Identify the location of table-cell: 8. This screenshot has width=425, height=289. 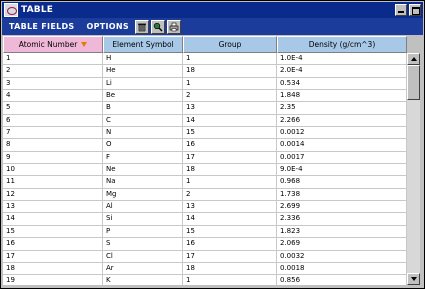
(53, 145).